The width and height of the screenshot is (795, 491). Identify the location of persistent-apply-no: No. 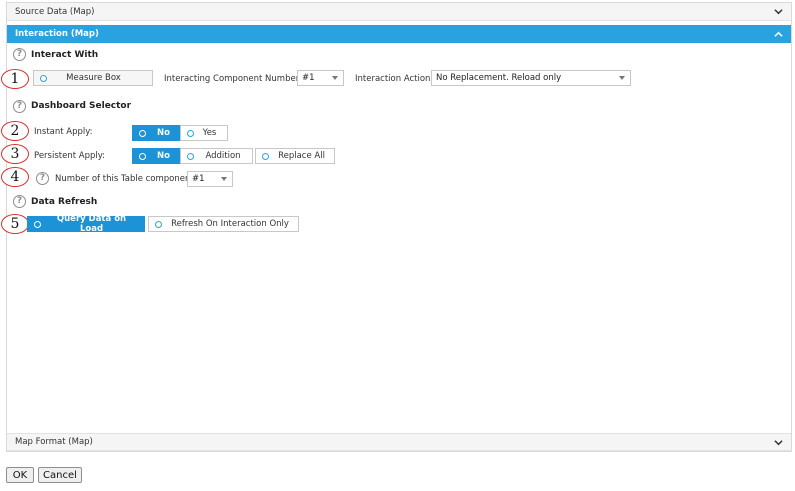
(156, 156).